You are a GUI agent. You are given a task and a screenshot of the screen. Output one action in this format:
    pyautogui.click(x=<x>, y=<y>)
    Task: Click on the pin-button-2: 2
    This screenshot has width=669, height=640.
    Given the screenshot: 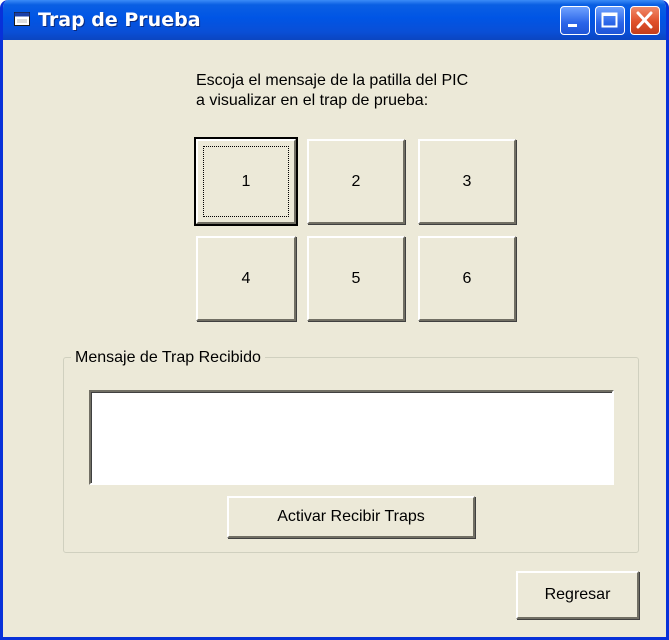 What is the action you would take?
    pyautogui.click(x=356, y=181)
    